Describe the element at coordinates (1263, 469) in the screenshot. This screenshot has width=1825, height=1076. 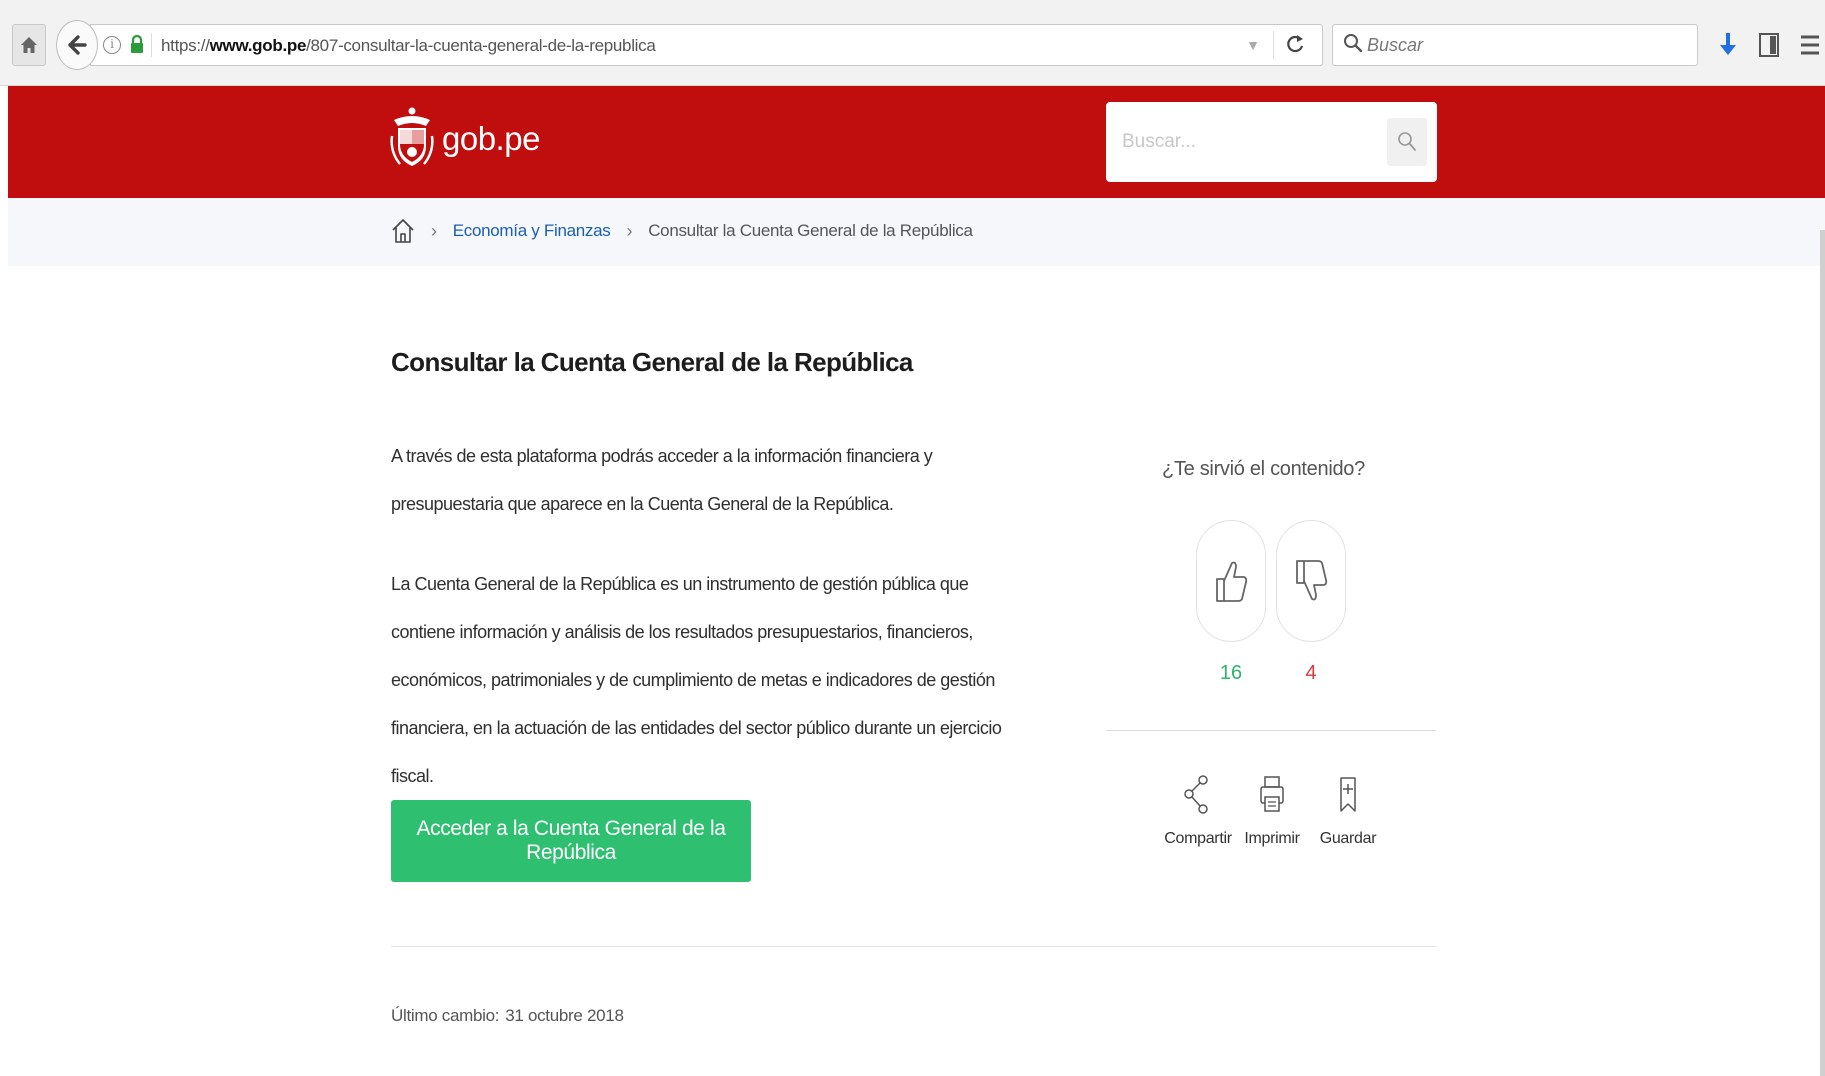
I see `feedback-question: ¿Te sirvió el contenido?` at that location.